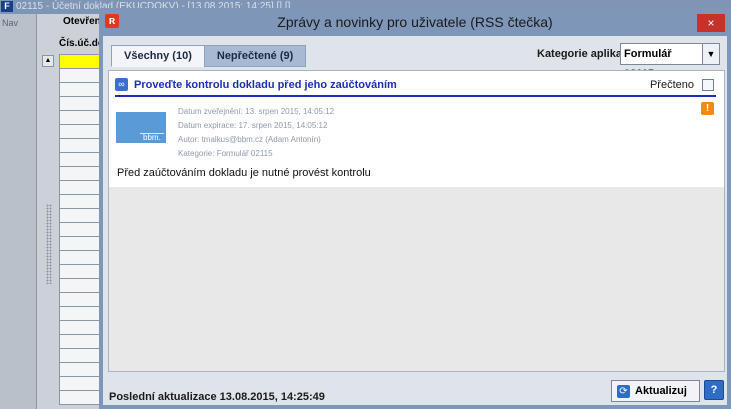 The width and height of the screenshot is (731, 409). What do you see at coordinates (7, 6) in the screenshot?
I see `app-icon: F` at bounding box center [7, 6].